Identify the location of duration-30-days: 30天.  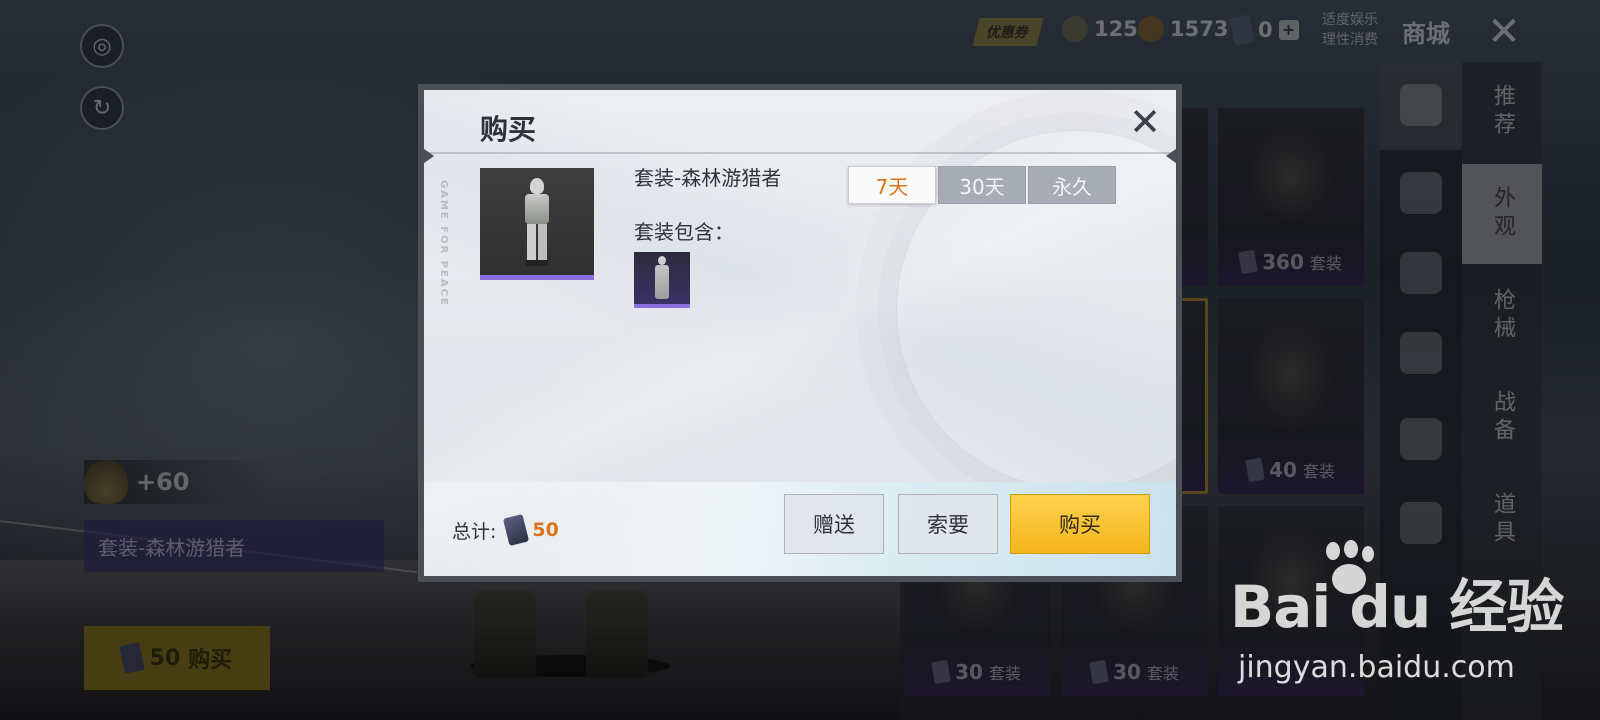
(982, 185).